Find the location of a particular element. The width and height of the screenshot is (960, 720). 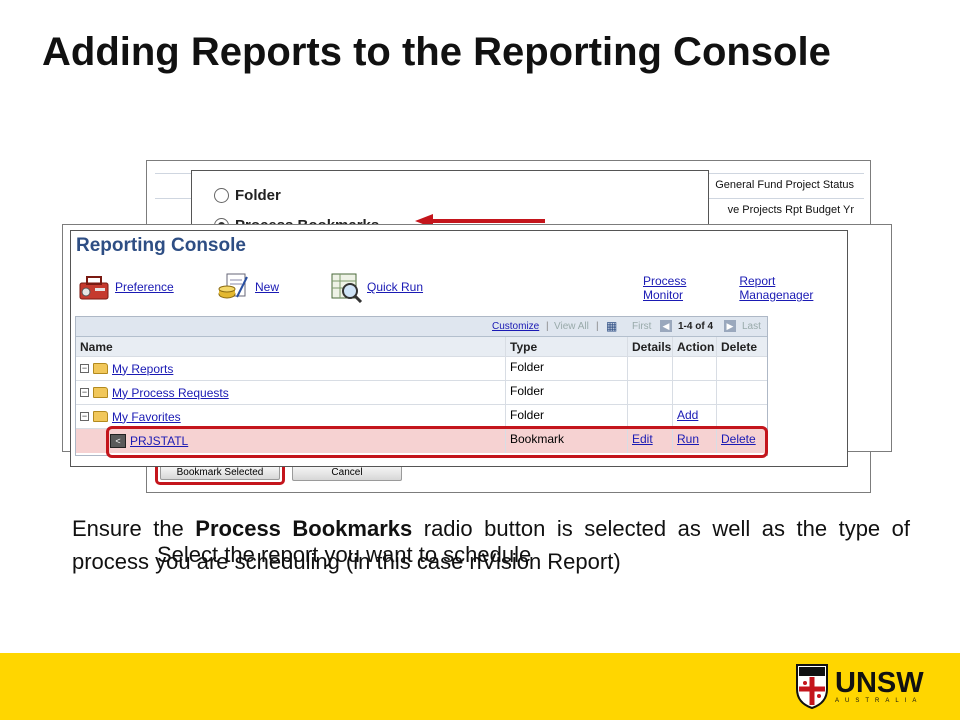

quick-run-tool: Quick Run is located at coordinates (376, 287).